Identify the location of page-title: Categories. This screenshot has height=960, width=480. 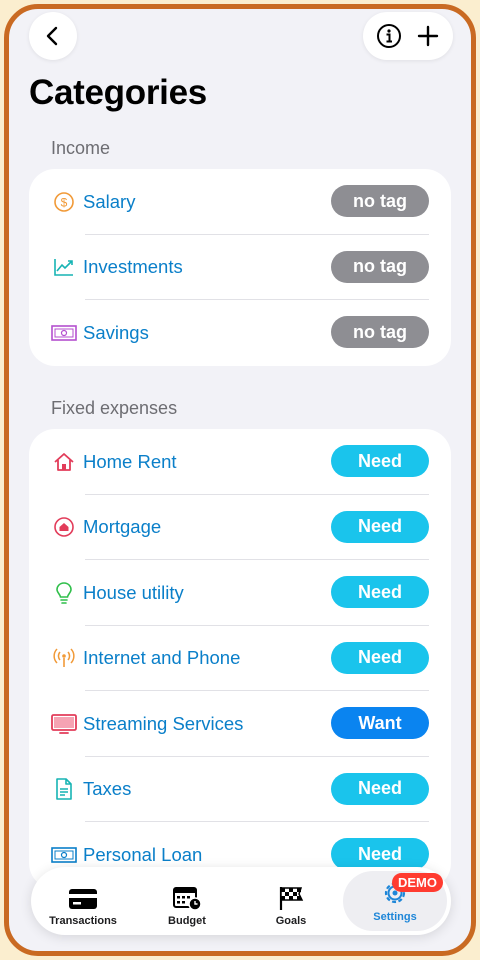
(118, 92).